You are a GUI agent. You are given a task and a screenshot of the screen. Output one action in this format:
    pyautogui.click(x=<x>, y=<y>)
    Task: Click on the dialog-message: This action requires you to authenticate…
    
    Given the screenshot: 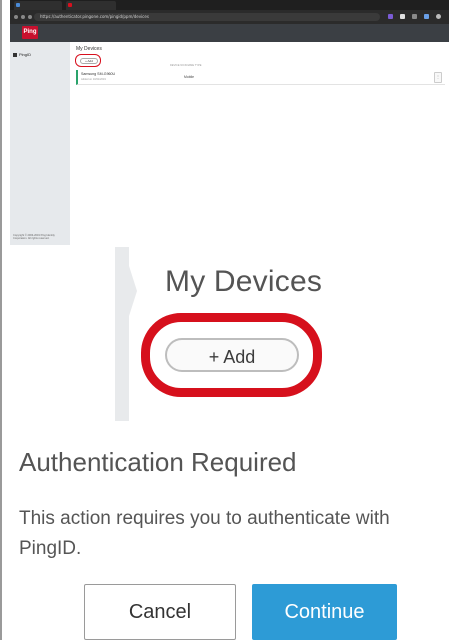 What is the action you would take?
    pyautogui.click(x=204, y=533)
    